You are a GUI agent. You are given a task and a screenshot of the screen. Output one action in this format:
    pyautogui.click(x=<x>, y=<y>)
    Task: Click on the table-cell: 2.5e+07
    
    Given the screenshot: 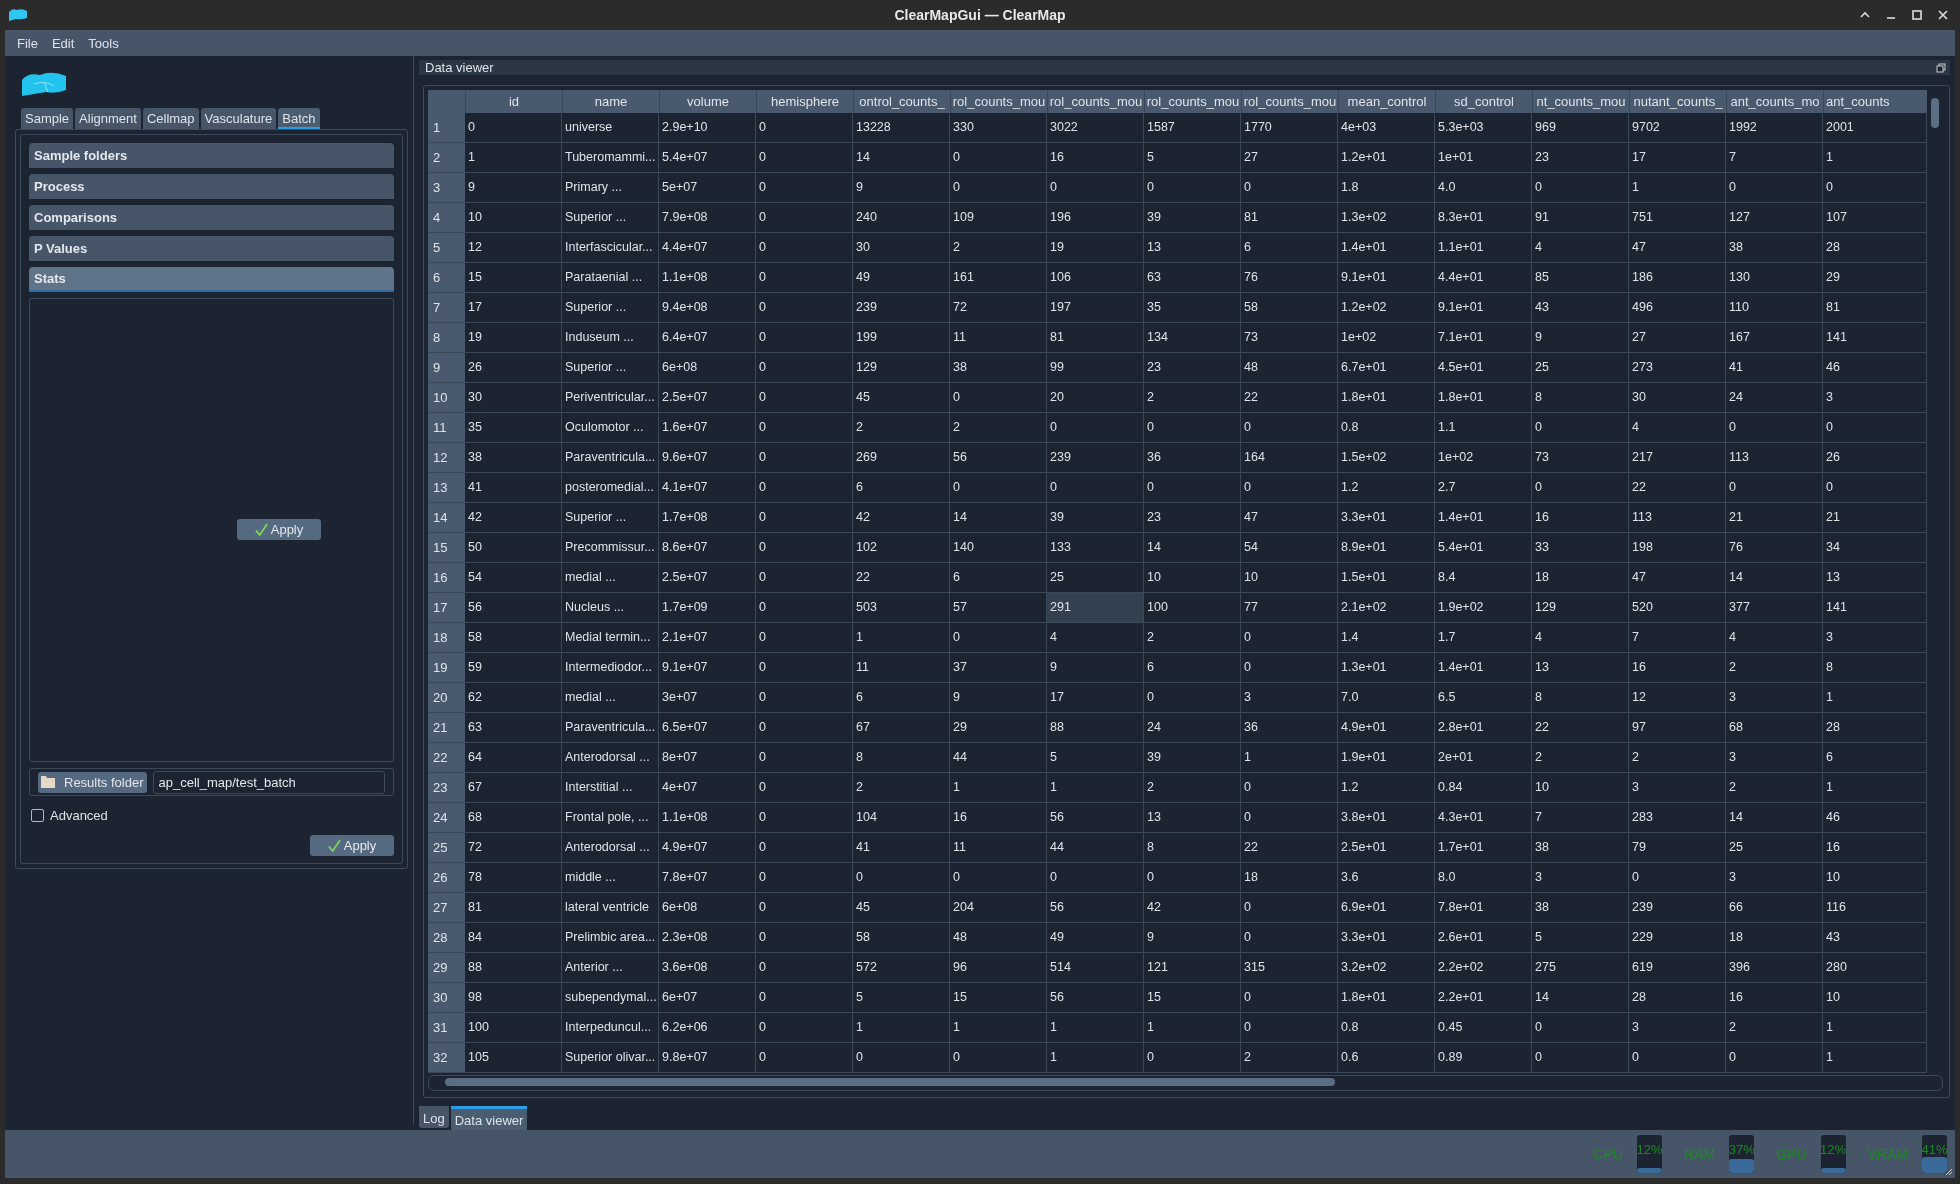 What is the action you would take?
    pyautogui.click(x=707, y=578)
    